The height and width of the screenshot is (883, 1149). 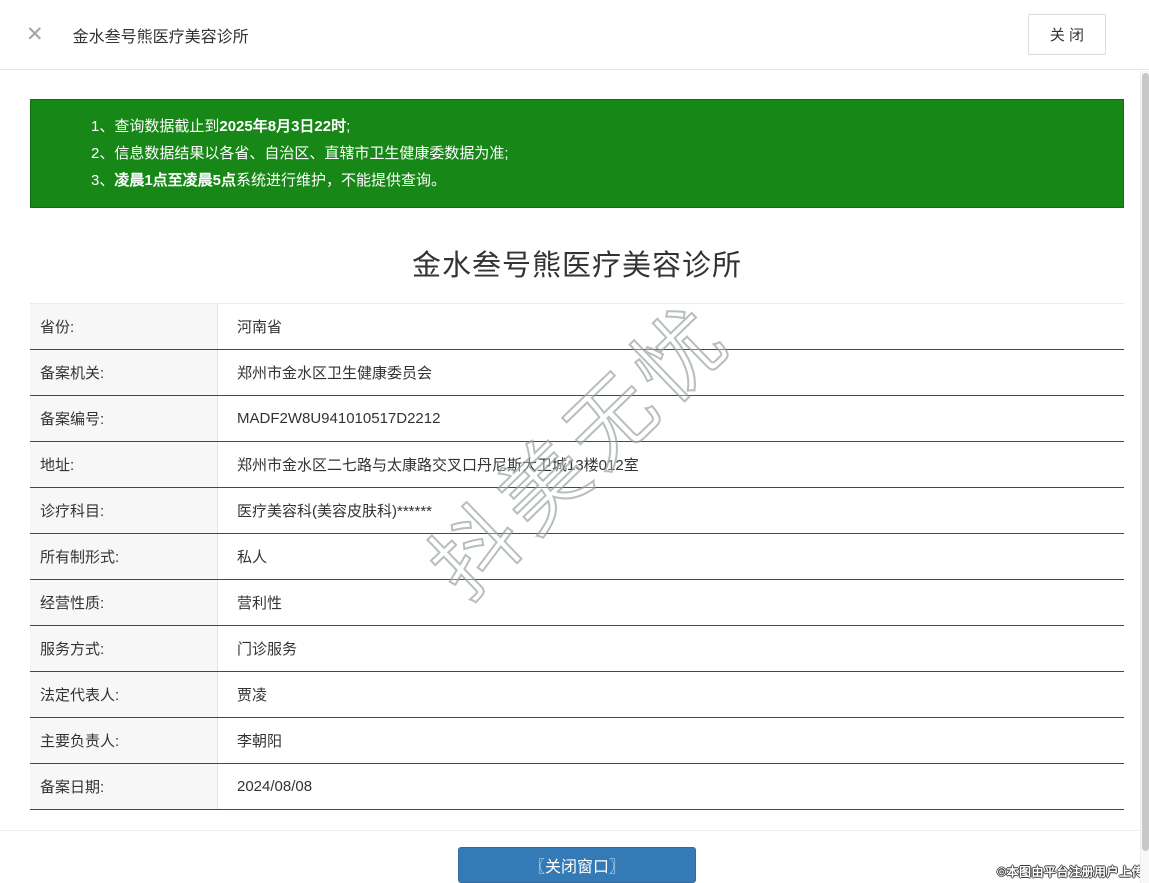 I want to click on row-value: 门诊服务, so click(x=267, y=649).